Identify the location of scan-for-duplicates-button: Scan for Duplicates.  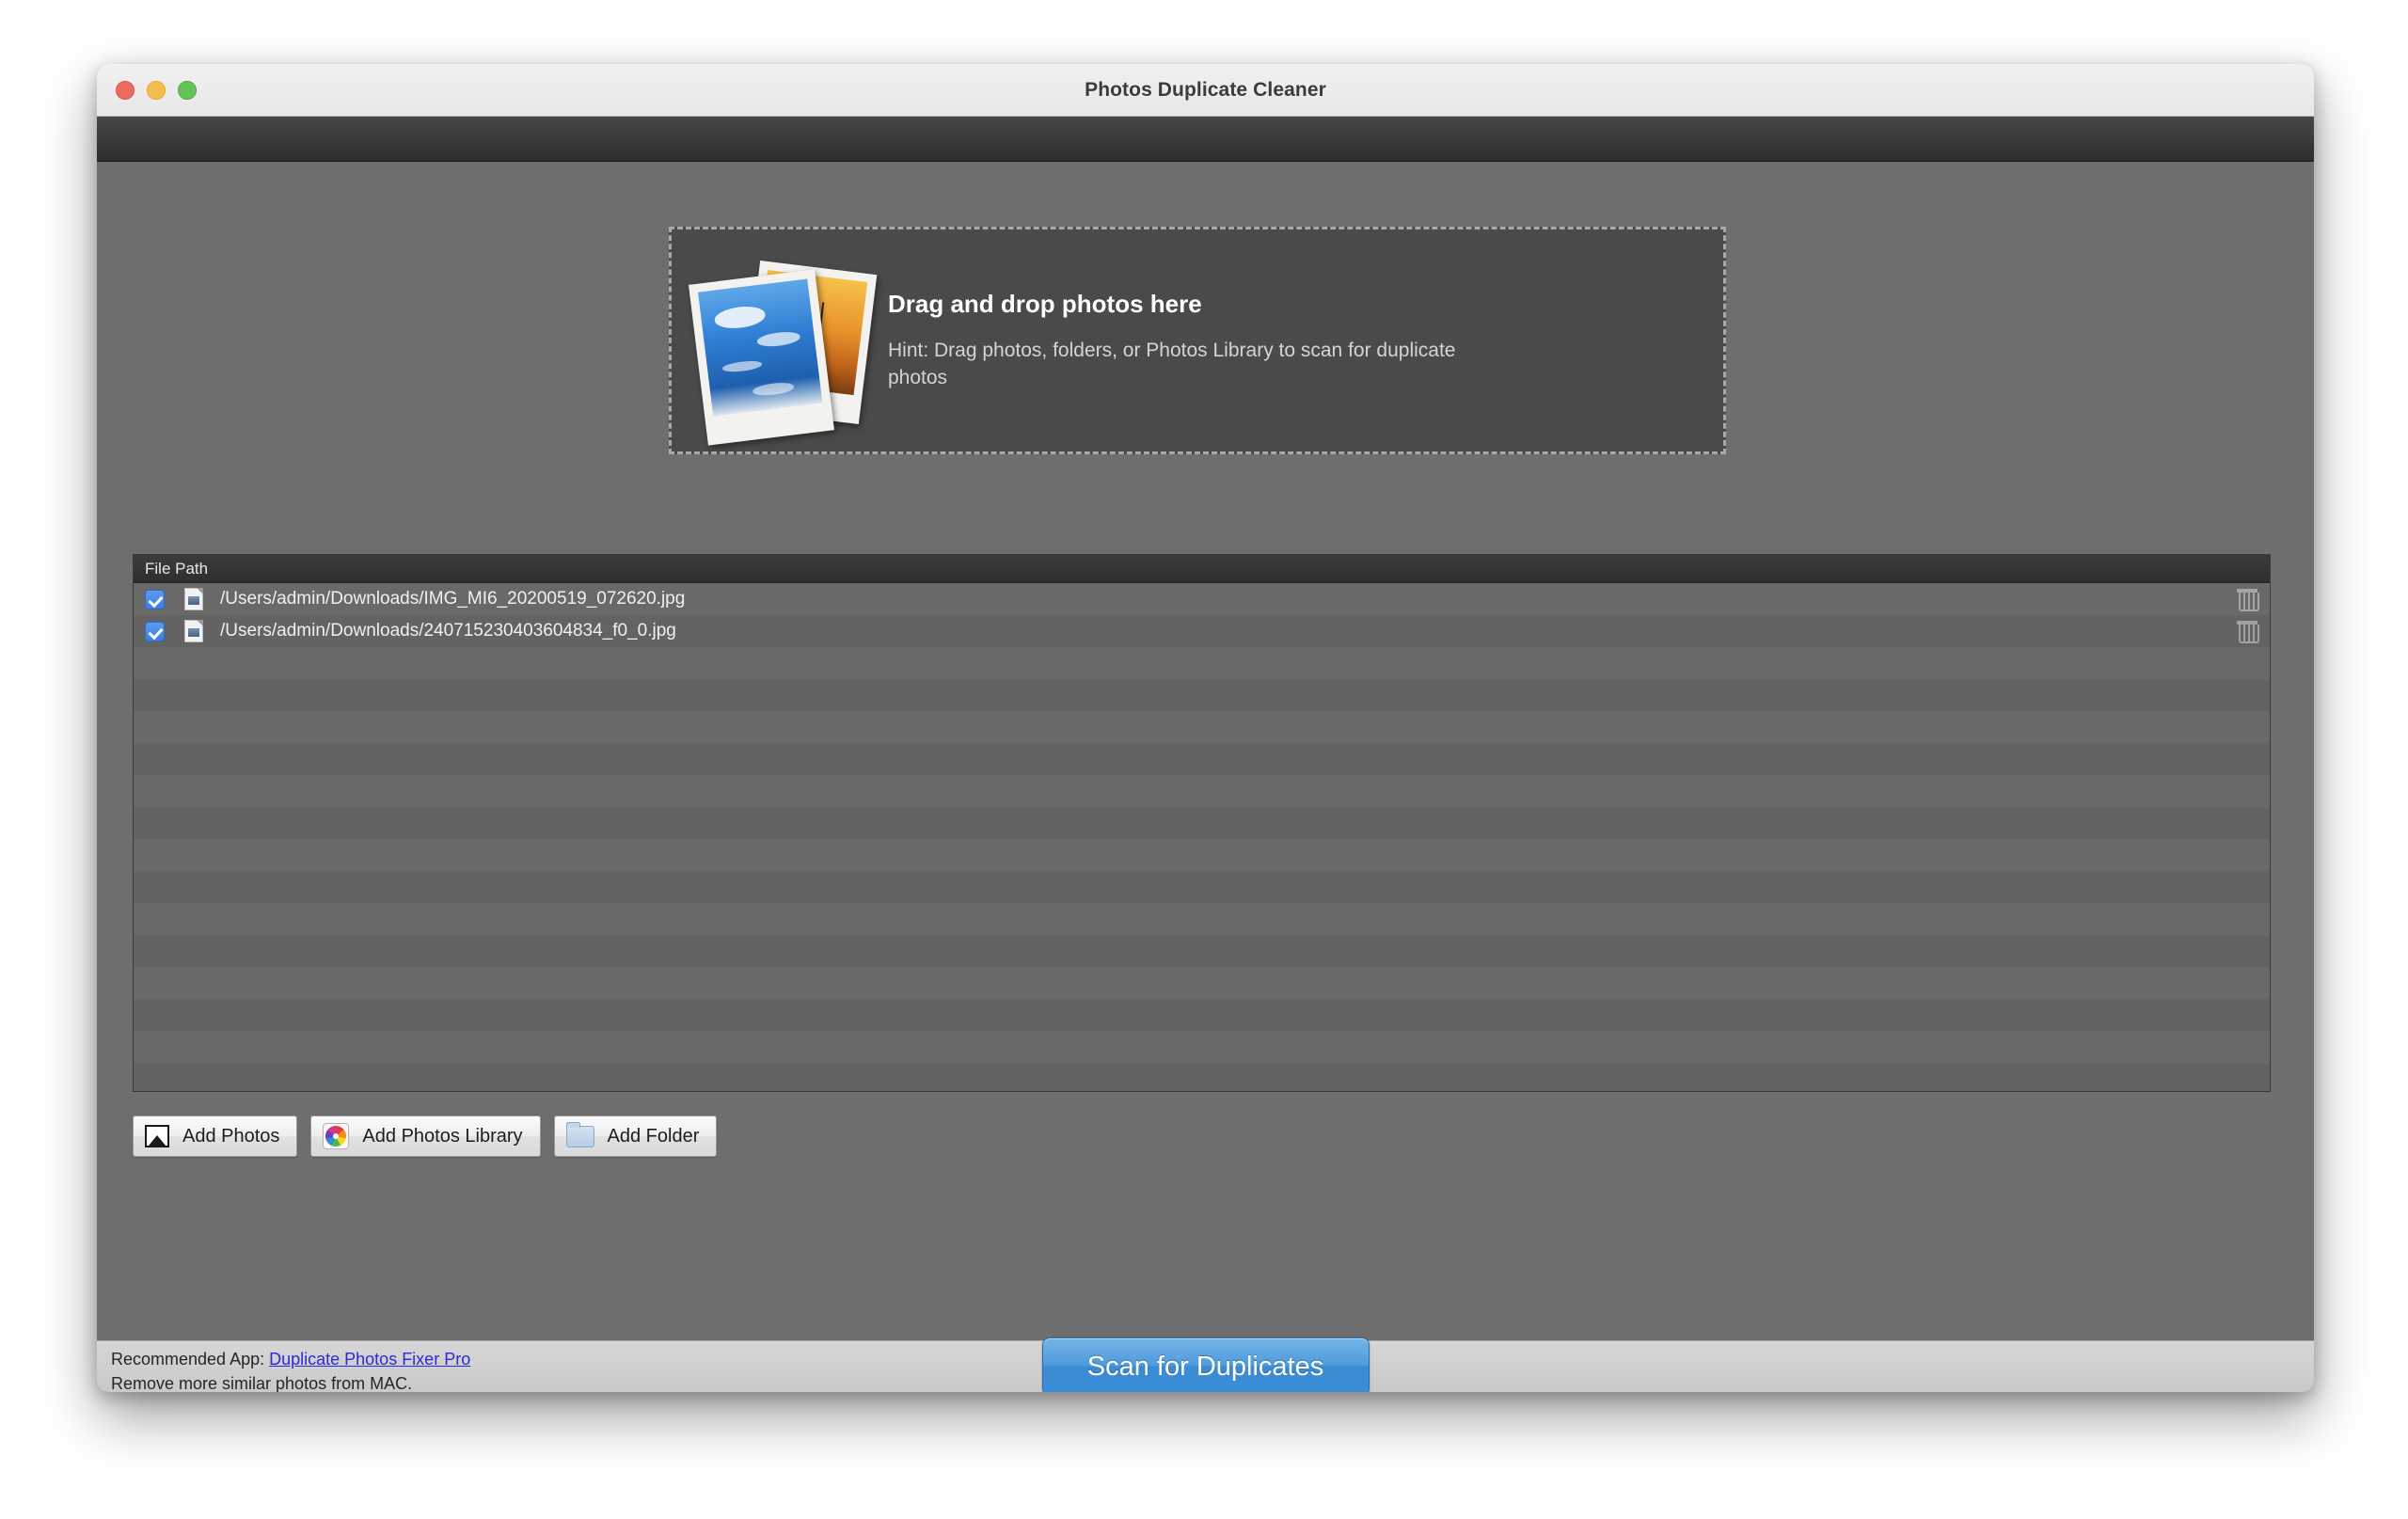
(1206, 1364).